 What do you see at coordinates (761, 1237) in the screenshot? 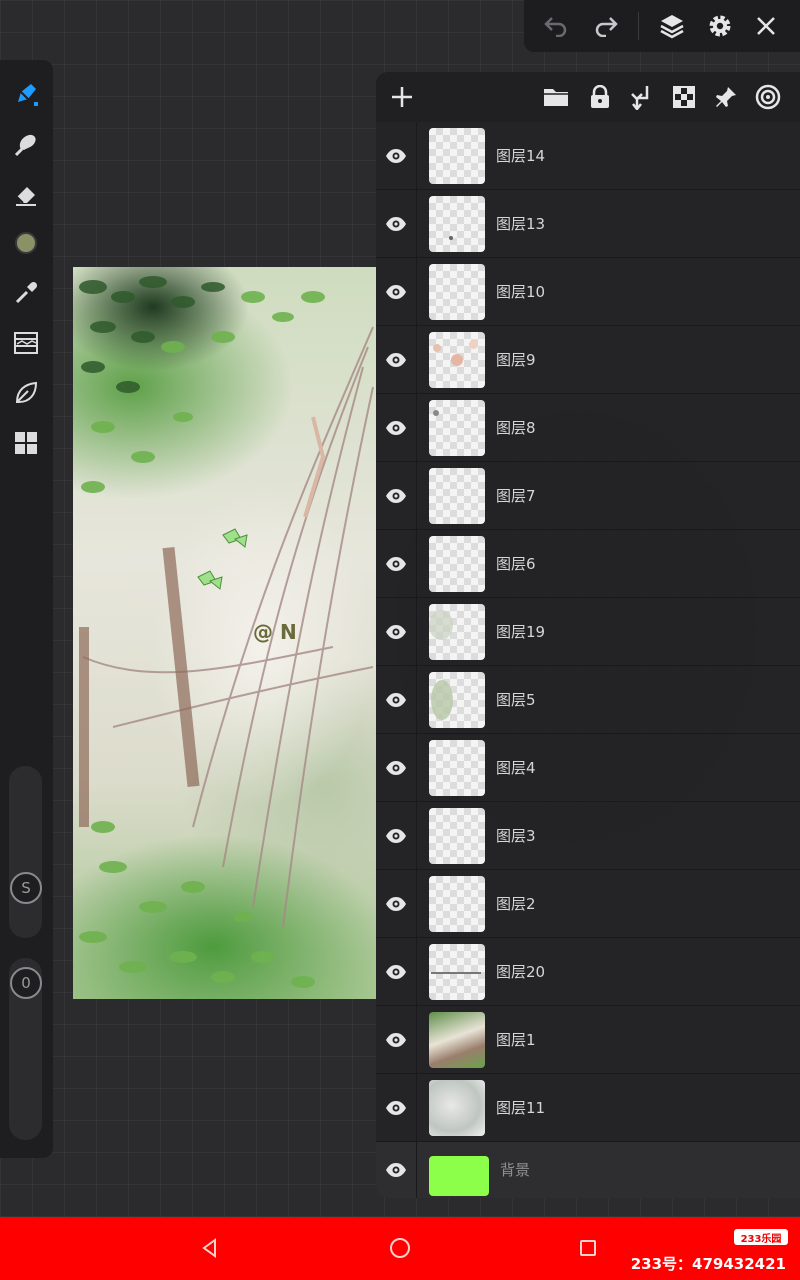
I see `brand-logo: 233乐园` at bounding box center [761, 1237].